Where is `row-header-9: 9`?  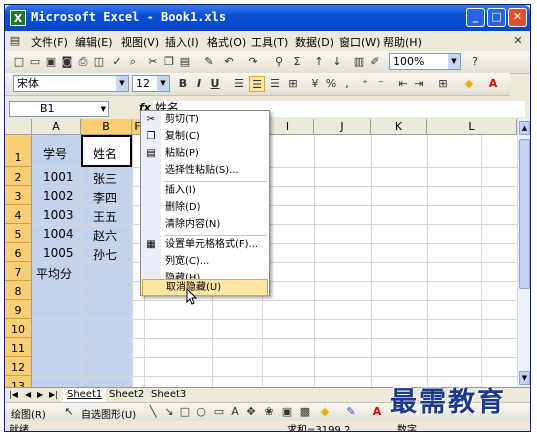
row-header-9: 9 is located at coordinates (18, 309).